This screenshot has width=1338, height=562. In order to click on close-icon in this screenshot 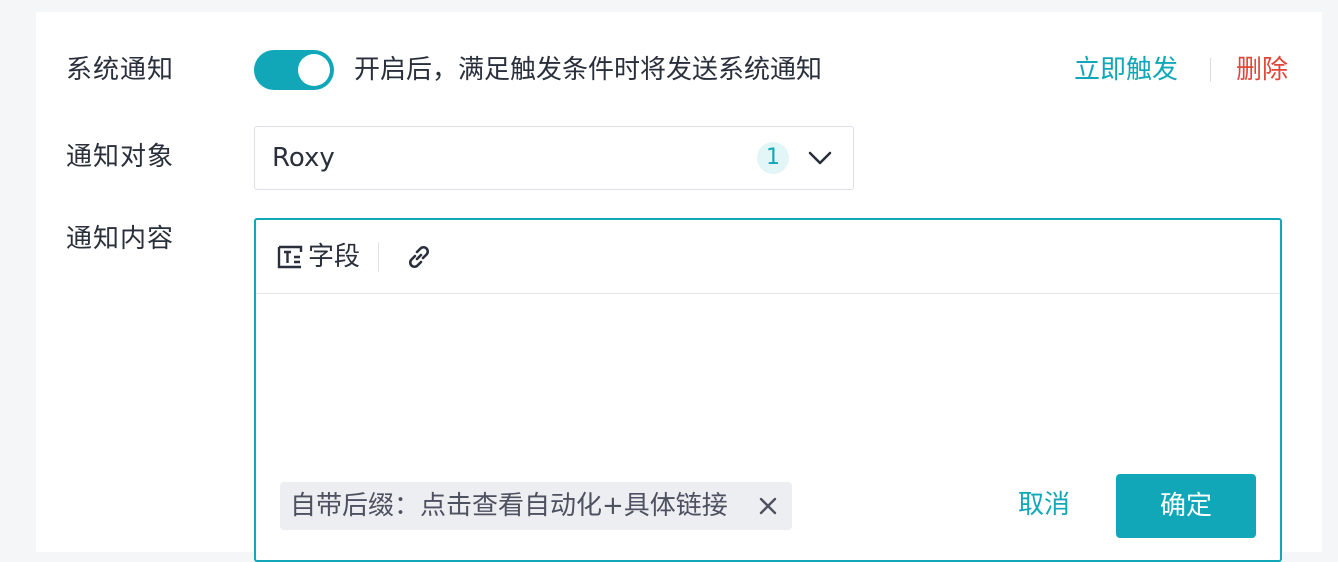, I will do `click(768, 506)`.